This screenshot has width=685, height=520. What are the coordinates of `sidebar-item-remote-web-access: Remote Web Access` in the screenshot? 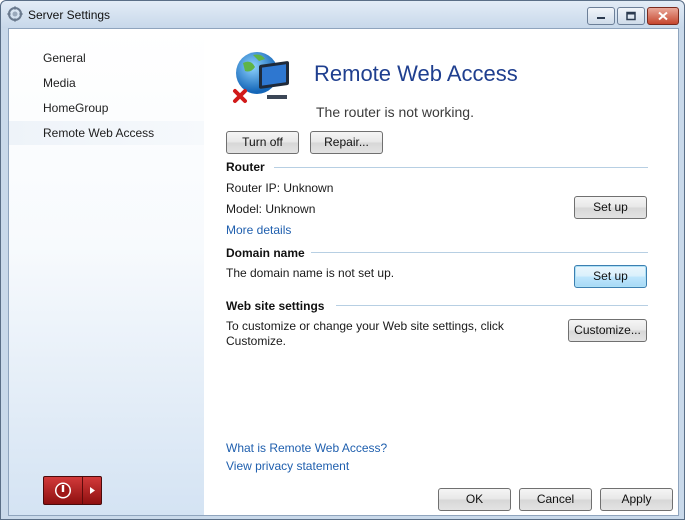 It's located at (106, 133).